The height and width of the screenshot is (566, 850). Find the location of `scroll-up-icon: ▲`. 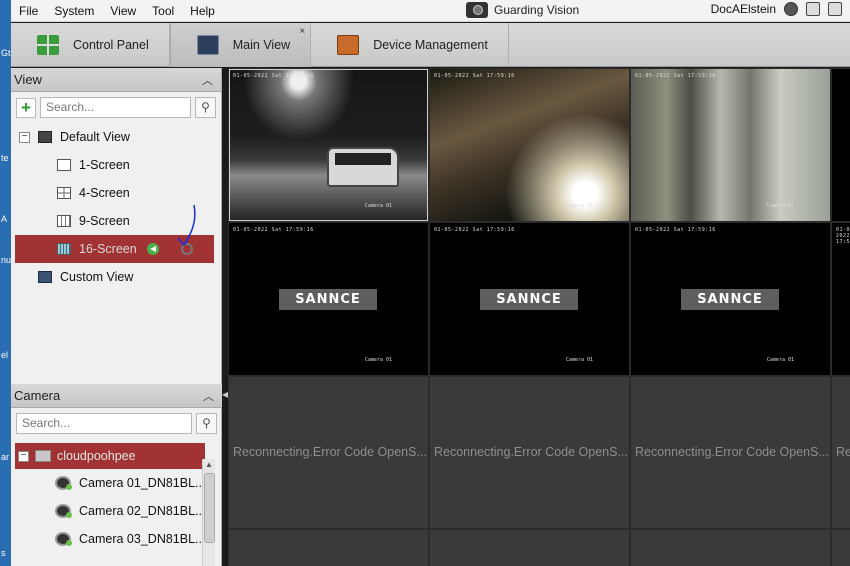

scroll-up-icon: ▲ is located at coordinates (209, 465).